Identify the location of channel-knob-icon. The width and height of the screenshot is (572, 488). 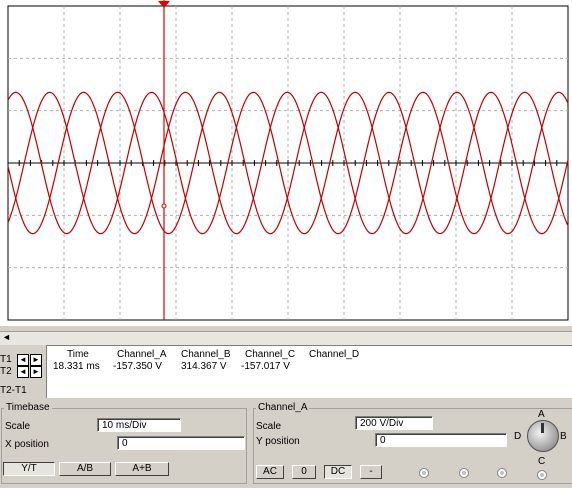
(543, 436).